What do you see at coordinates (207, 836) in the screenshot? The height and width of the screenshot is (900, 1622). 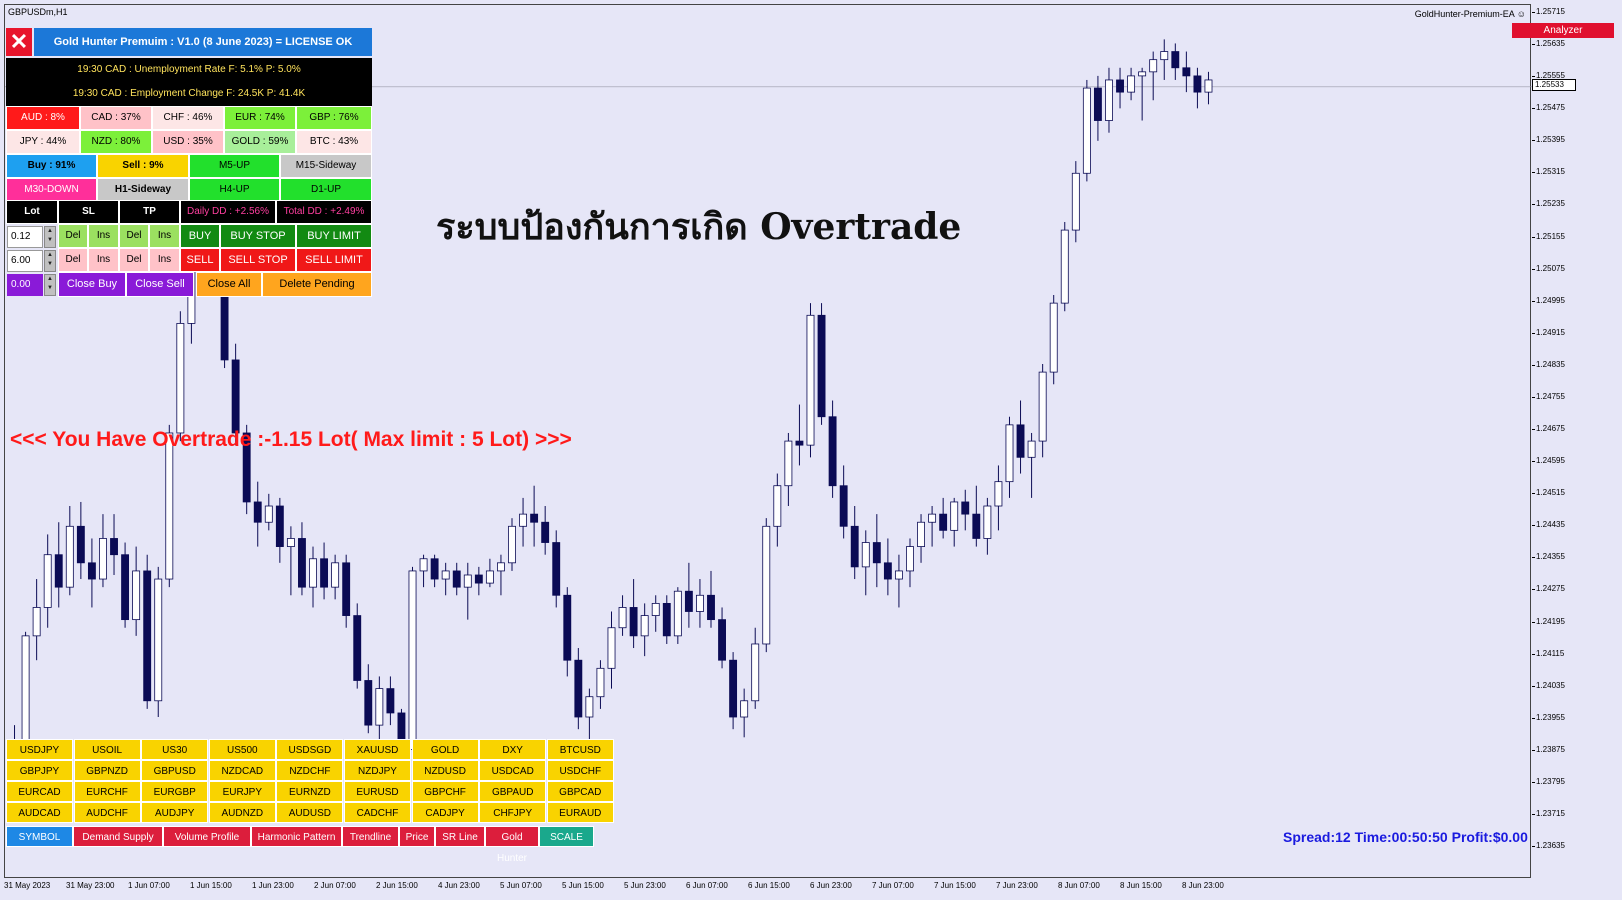 I see `toolbar-button-volume-profile: Volume Profile` at bounding box center [207, 836].